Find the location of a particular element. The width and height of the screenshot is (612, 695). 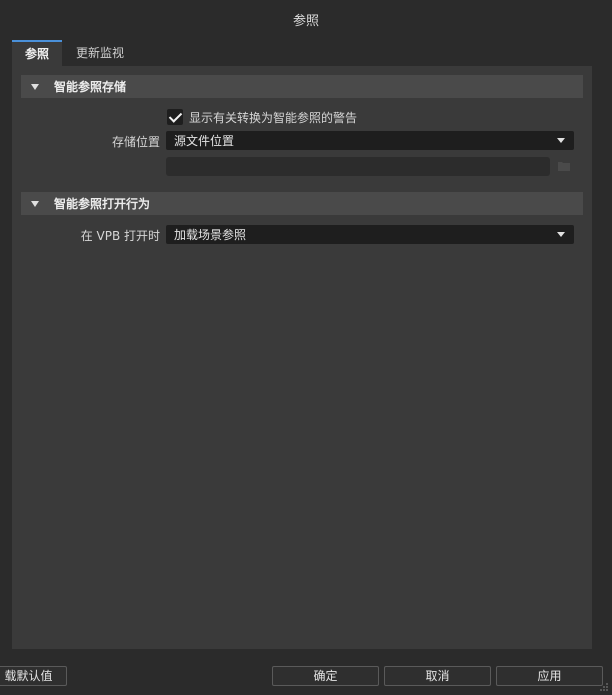

storage-location-dropdown: 源文件位置 is located at coordinates (370, 140).